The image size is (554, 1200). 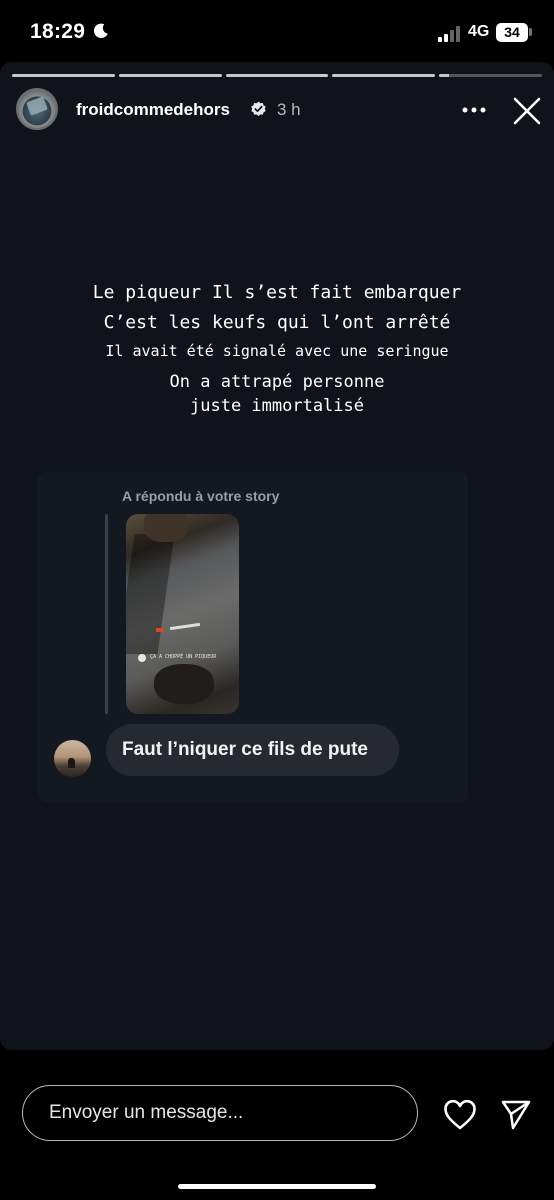 I want to click on send-icon, so click(x=516, y=1114).